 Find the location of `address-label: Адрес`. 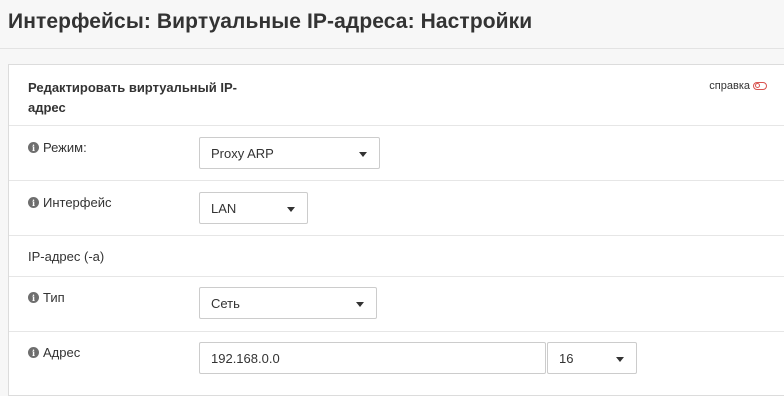

address-label: Адрес is located at coordinates (62, 352).